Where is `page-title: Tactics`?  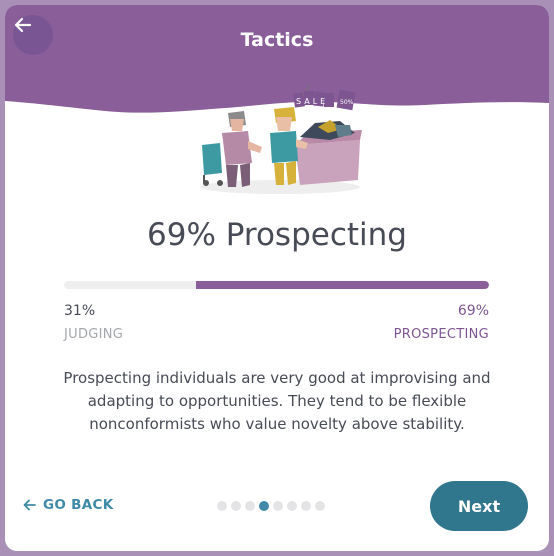
page-title: Tactics is located at coordinates (277, 40).